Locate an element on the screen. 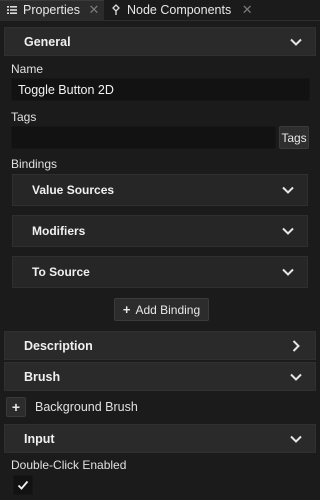  subsection-title: To Source is located at coordinates (61, 272).